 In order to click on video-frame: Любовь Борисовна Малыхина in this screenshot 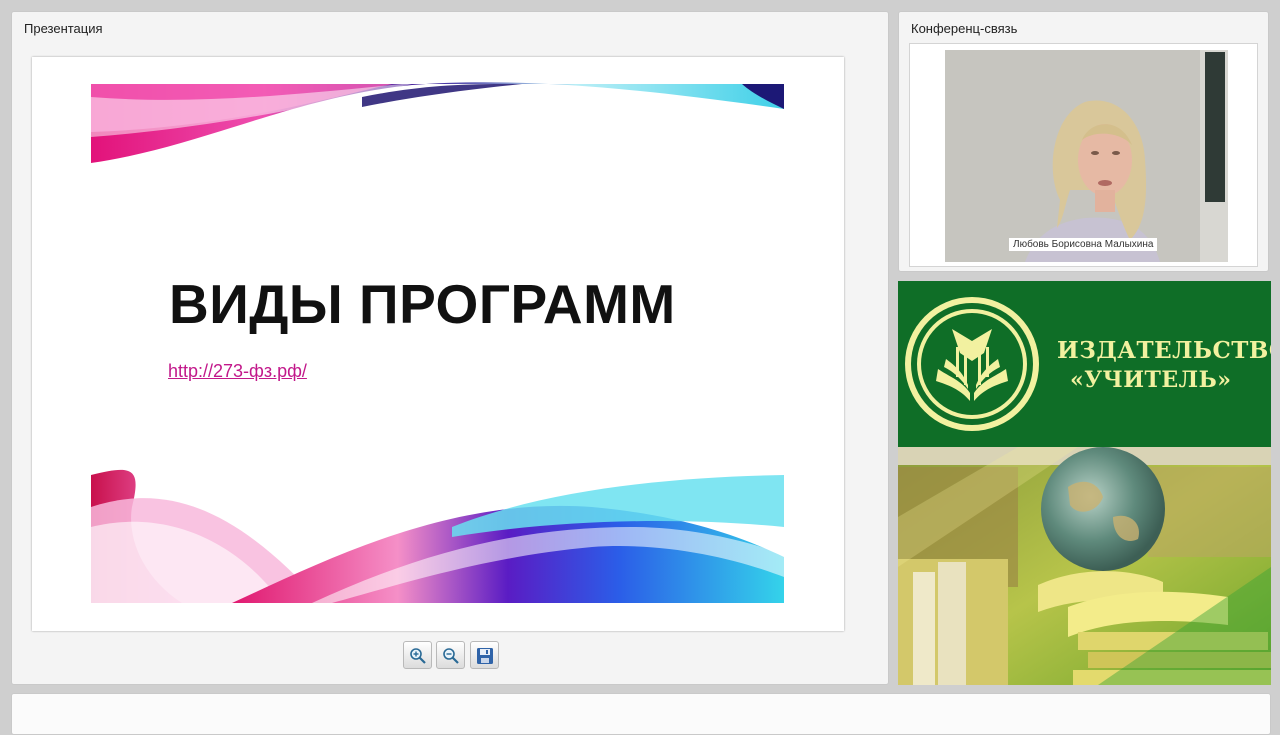, I will do `click(1083, 155)`.